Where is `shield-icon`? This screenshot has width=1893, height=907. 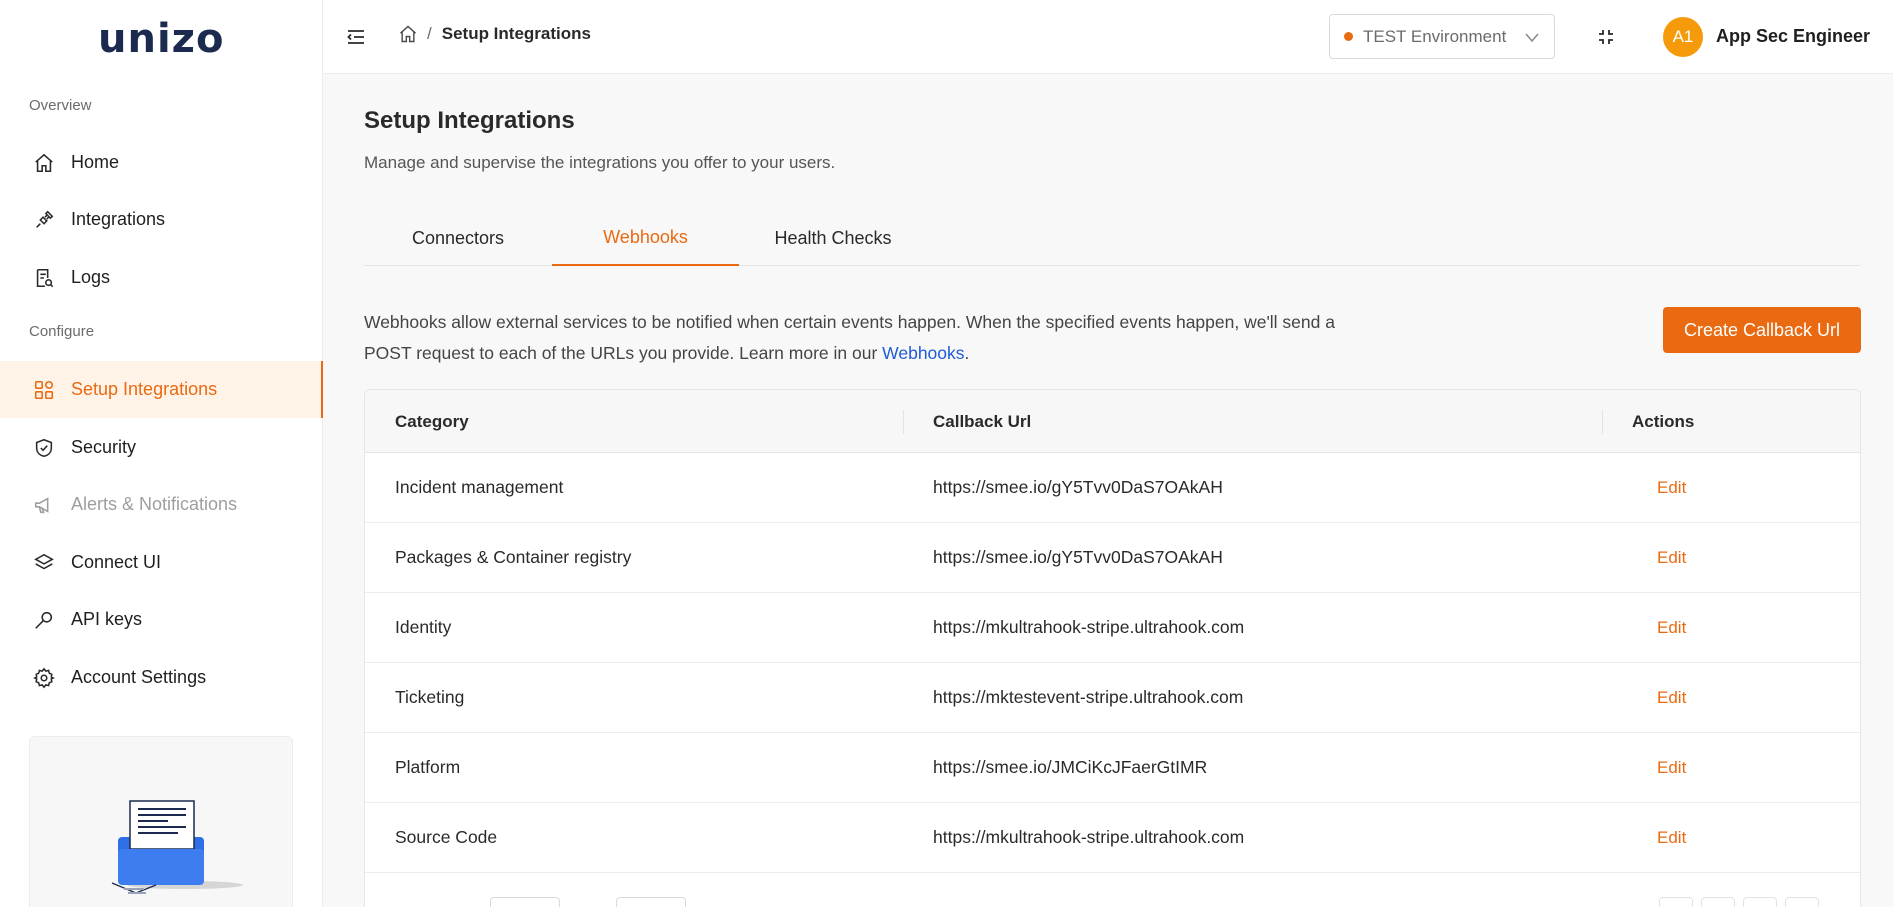
shield-icon is located at coordinates (44, 448).